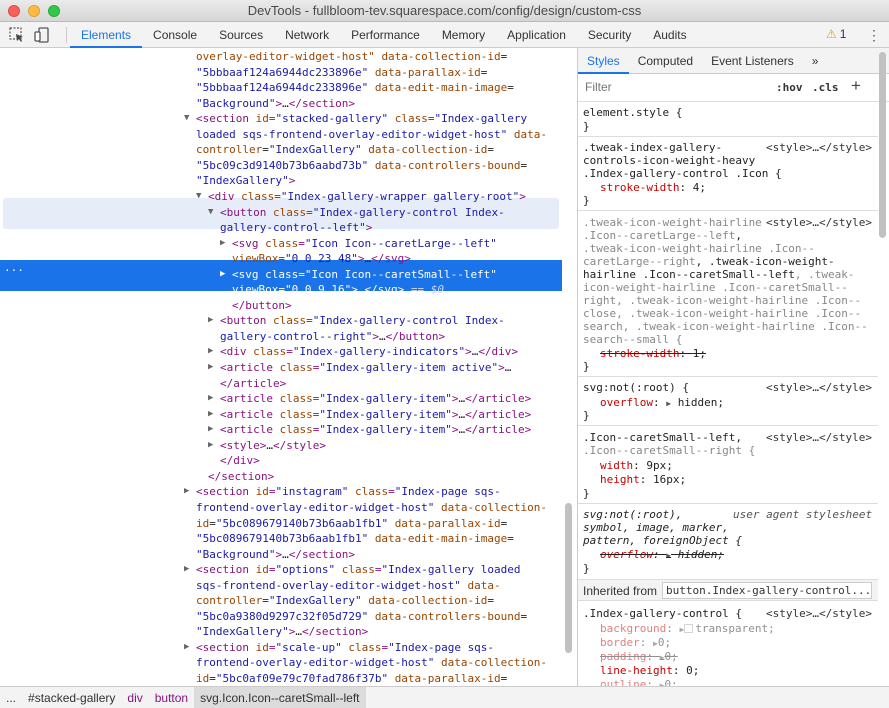 The width and height of the screenshot is (889, 708). I want to click on tab-memory: Memory, so click(463, 35).